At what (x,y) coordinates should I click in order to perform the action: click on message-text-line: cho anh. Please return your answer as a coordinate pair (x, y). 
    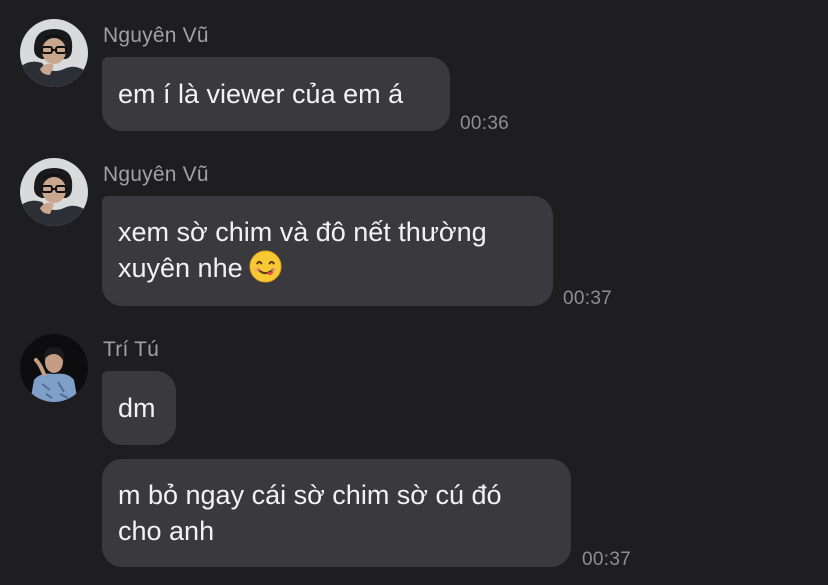
    Looking at the image, I should click on (166, 531).